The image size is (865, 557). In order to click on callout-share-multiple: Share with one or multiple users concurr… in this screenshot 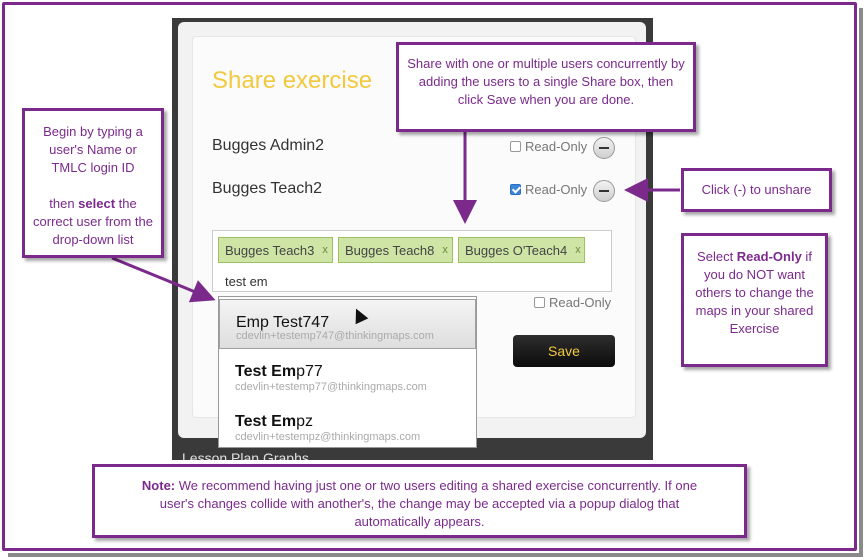, I will do `click(546, 87)`.